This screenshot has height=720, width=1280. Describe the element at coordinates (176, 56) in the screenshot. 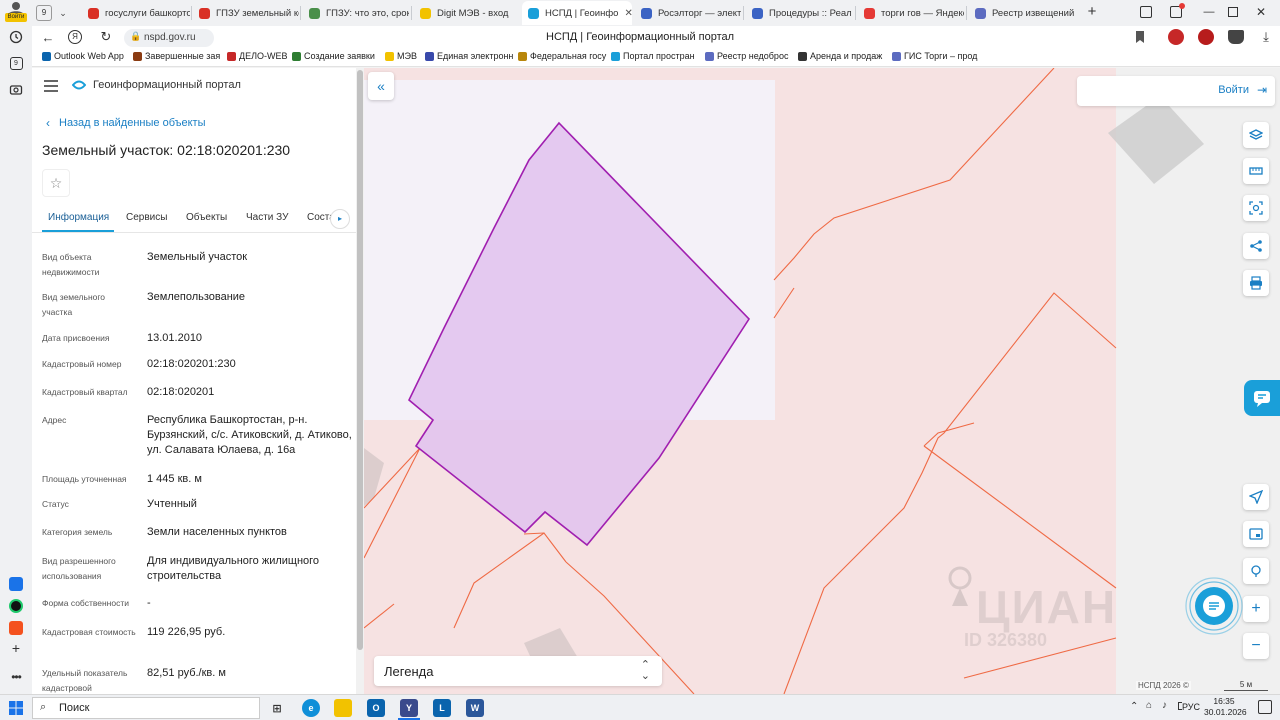

I see `bookmark-completed: Завершенные зая` at that location.